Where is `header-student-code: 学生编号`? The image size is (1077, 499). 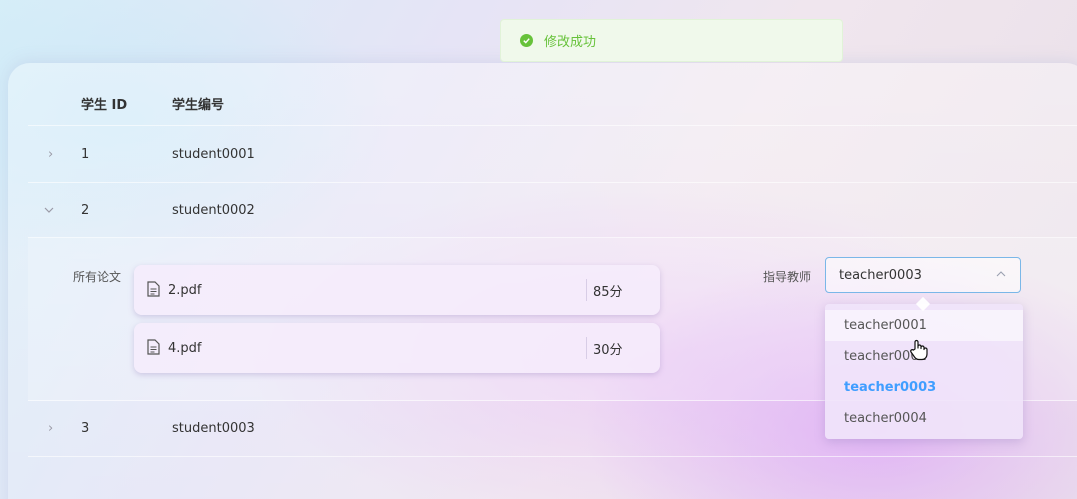
header-student-code: 学生编号 is located at coordinates (198, 105).